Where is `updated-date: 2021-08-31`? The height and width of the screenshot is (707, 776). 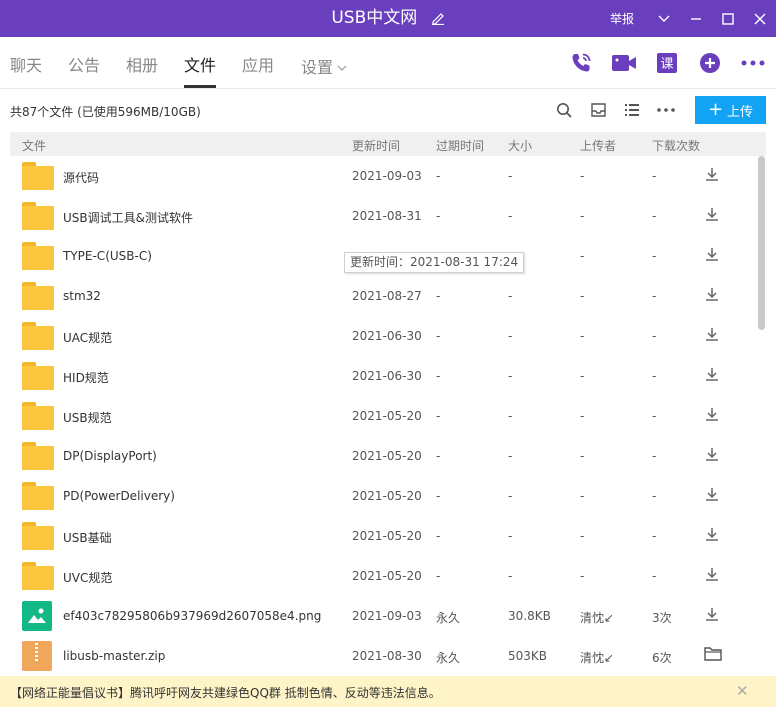
updated-date: 2021-08-31 is located at coordinates (387, 216).